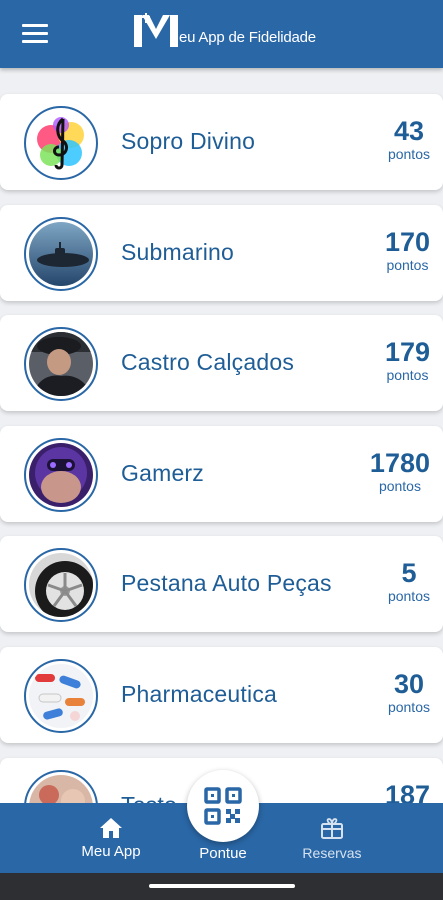  Describe the element at coordinates (408, 131) in the screenshot. I see `points-value: 43` at that location.